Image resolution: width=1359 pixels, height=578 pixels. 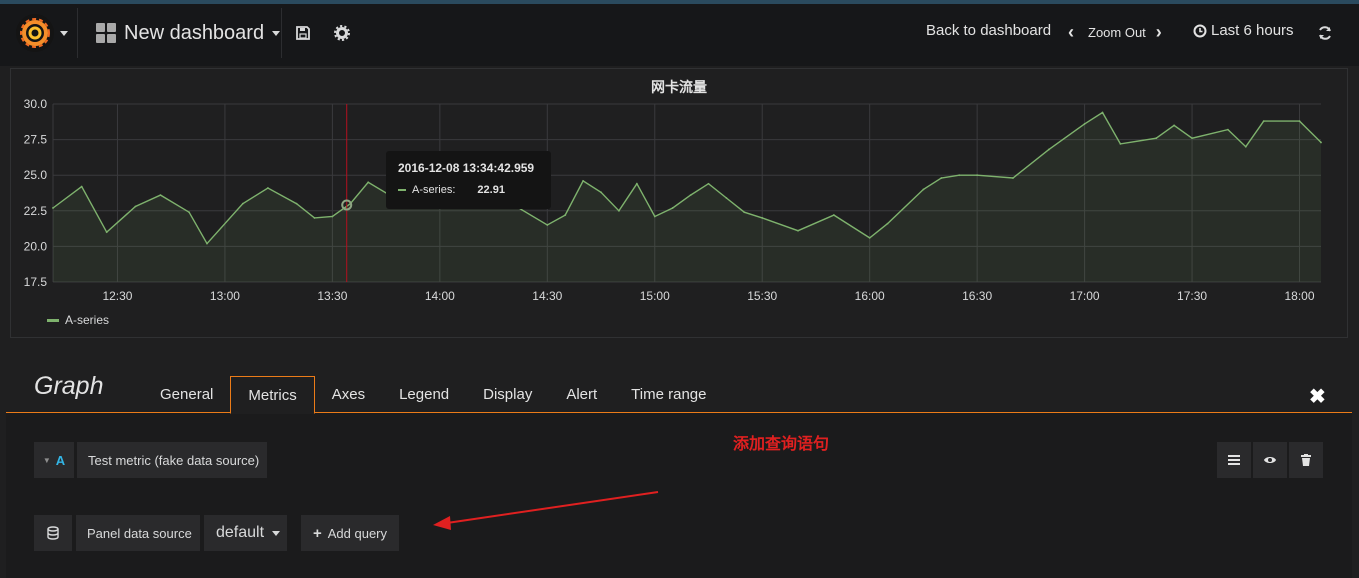 I want to click on close-editor-icon: ✖, so click(x=1317, y=396).